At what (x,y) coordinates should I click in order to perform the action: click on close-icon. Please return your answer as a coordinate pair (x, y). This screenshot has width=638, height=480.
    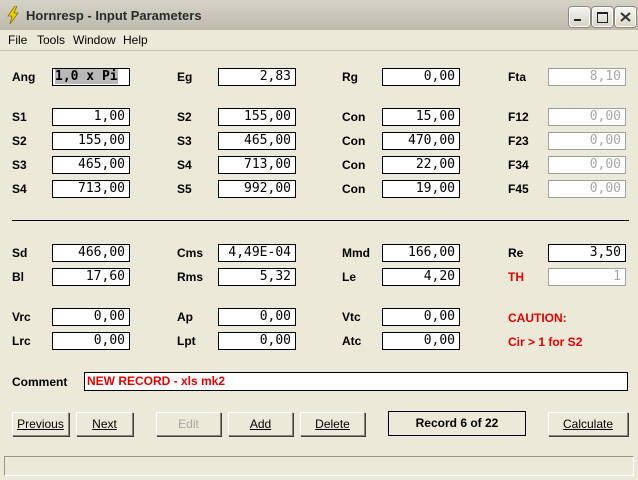
    Looking at the image, I should click on (625, 17).